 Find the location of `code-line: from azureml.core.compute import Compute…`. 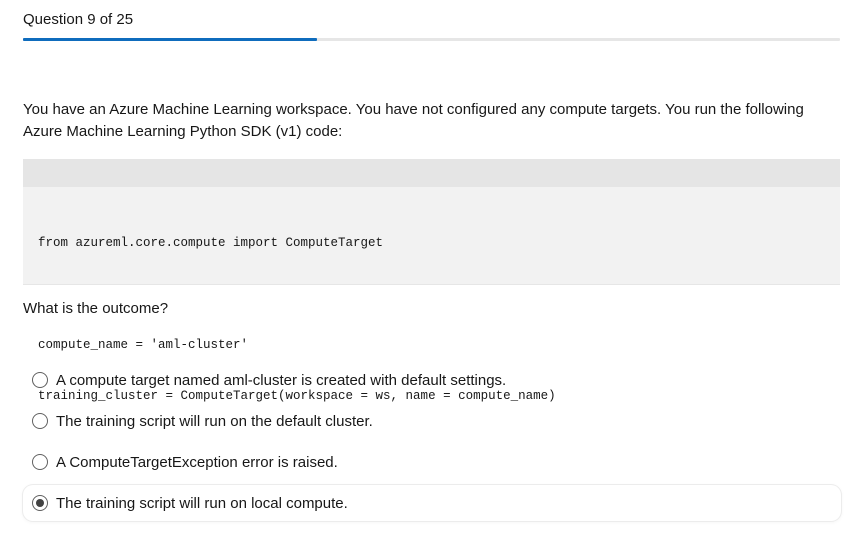

code-line: from azureml.core.compute import Compute… is located at coordinates (211, 243).